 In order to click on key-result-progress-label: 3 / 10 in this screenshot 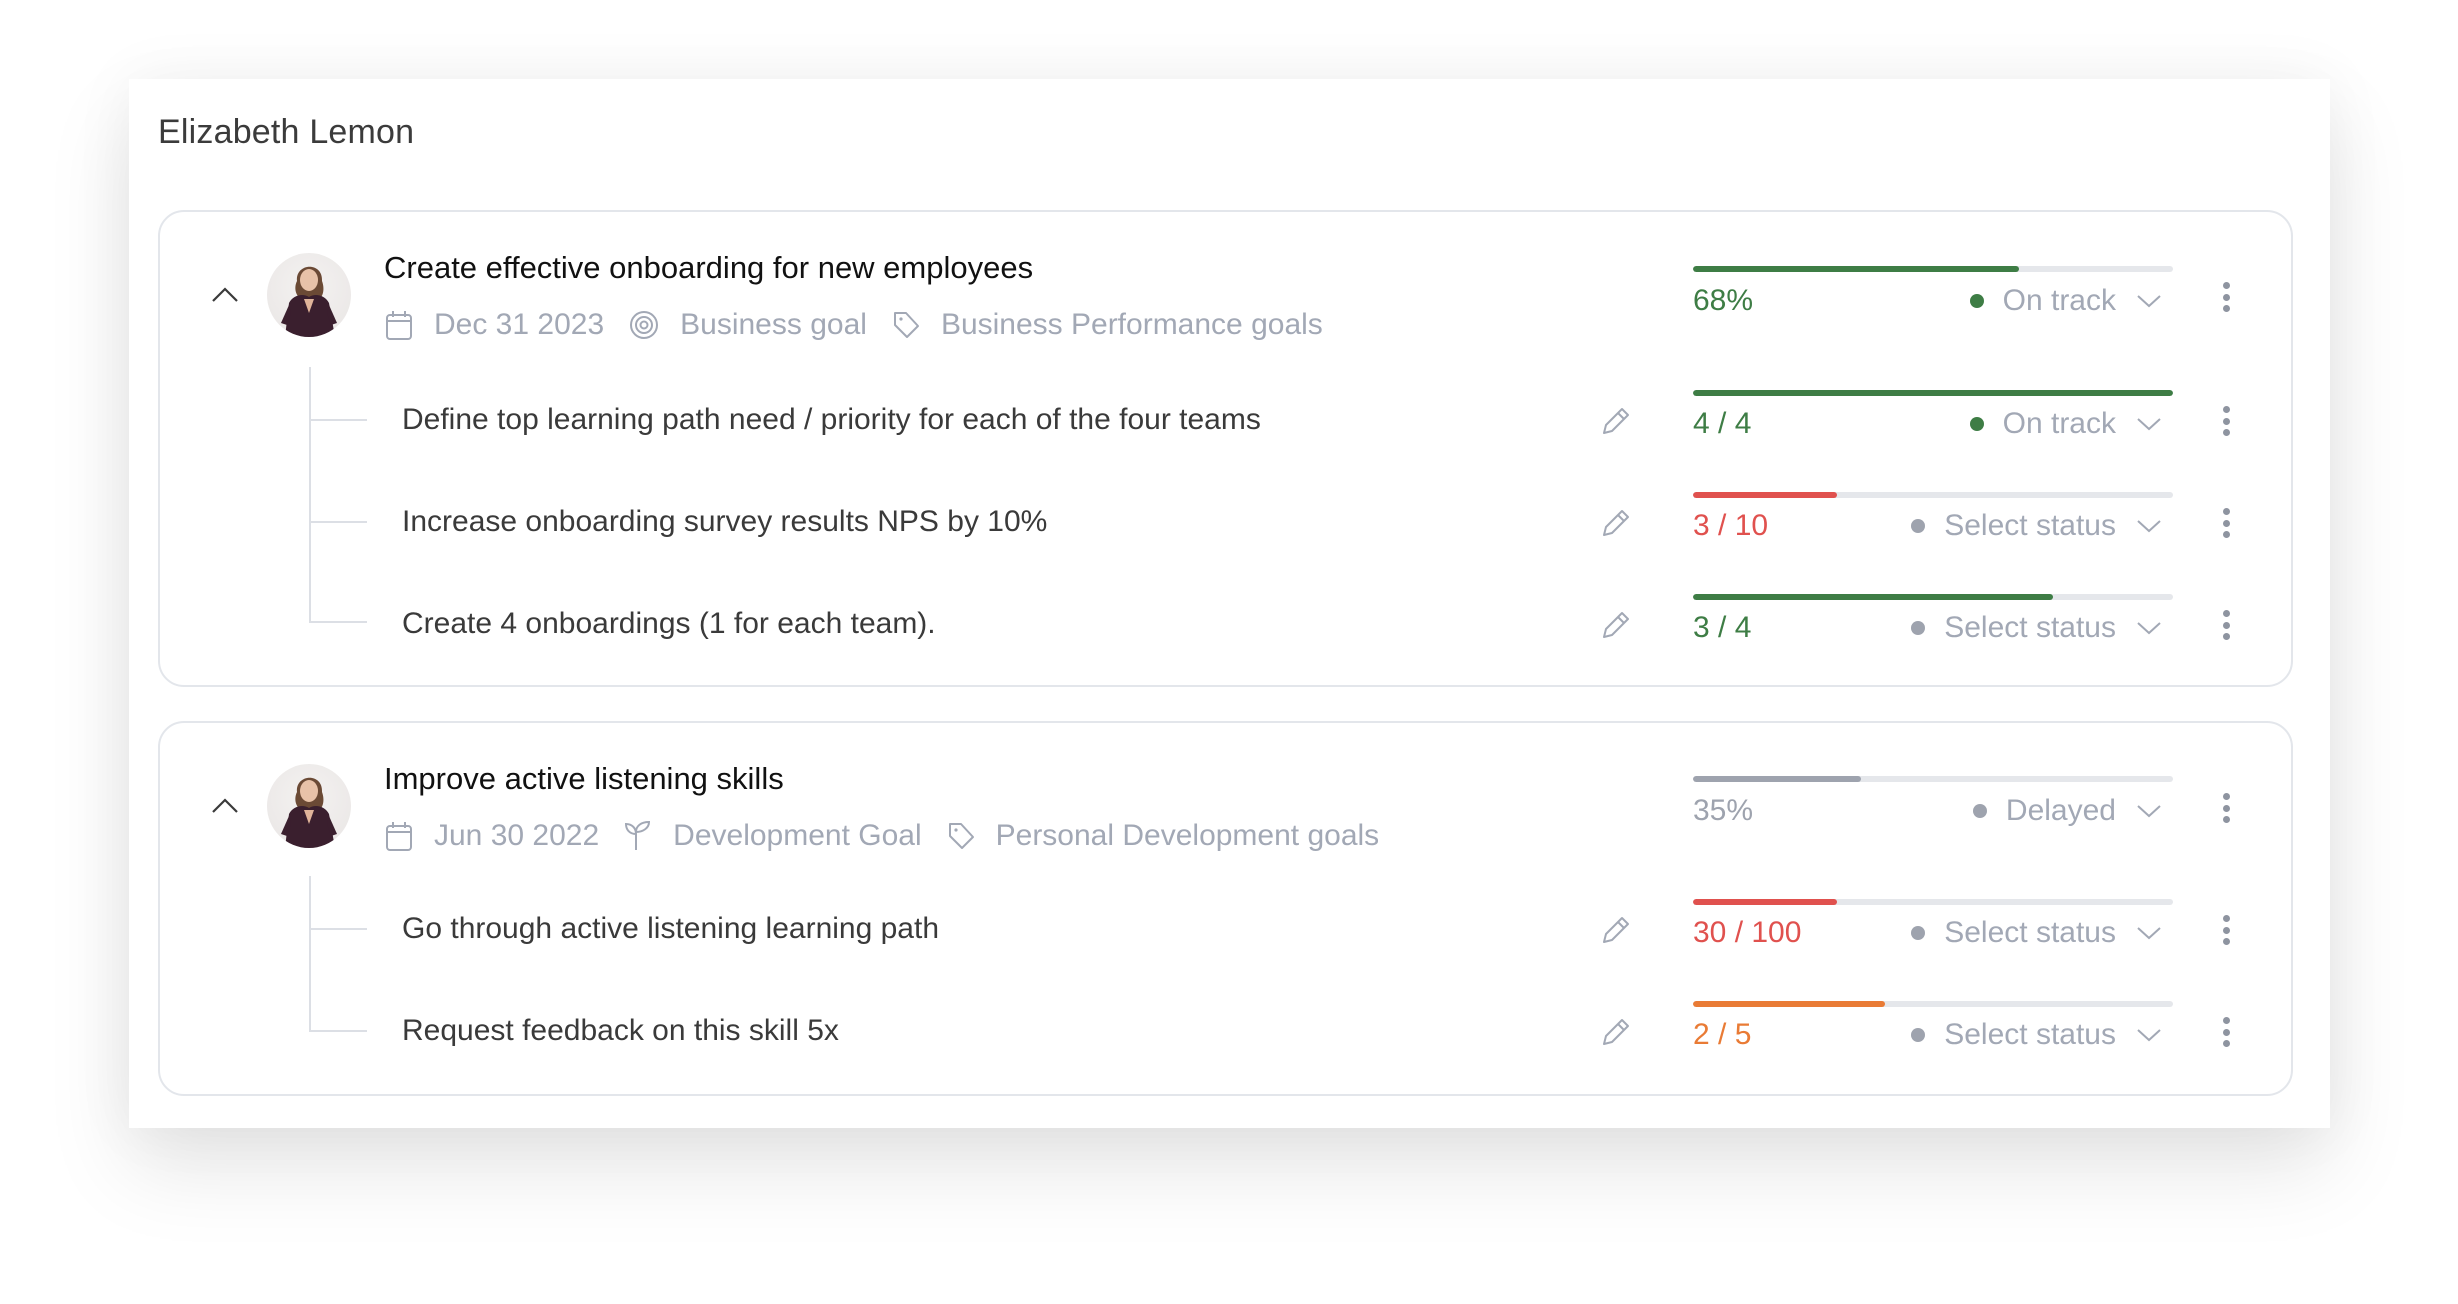, I will do `click(1731, 525)`.